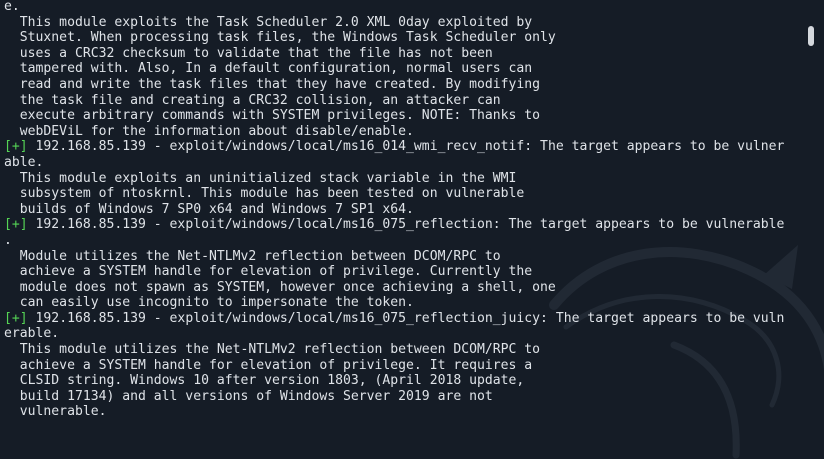  I want to click on line-text: ., so click(8, 240).